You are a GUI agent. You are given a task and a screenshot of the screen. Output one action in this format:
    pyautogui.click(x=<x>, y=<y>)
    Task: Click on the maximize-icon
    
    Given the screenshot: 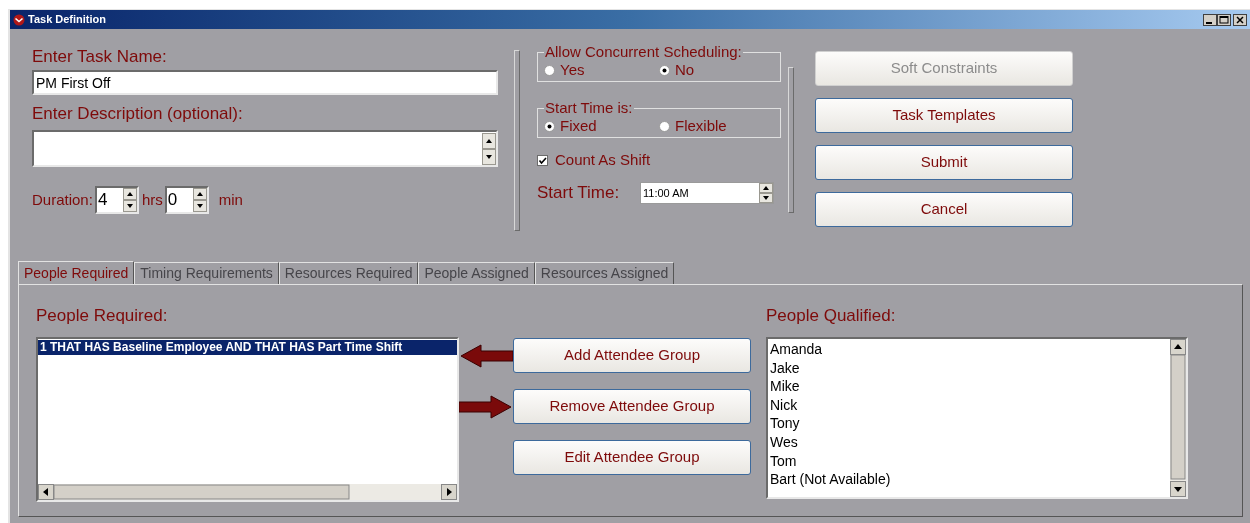 What is the action you would take?
    pyautogui.click(x=1224, y=19)
    